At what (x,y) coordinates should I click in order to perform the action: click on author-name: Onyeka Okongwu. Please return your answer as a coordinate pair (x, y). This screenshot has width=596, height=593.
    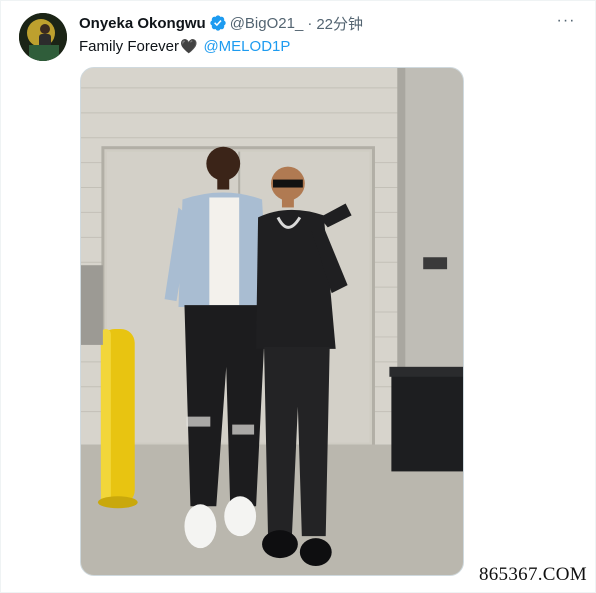
    Looking at the image, I should click on (142, 23).